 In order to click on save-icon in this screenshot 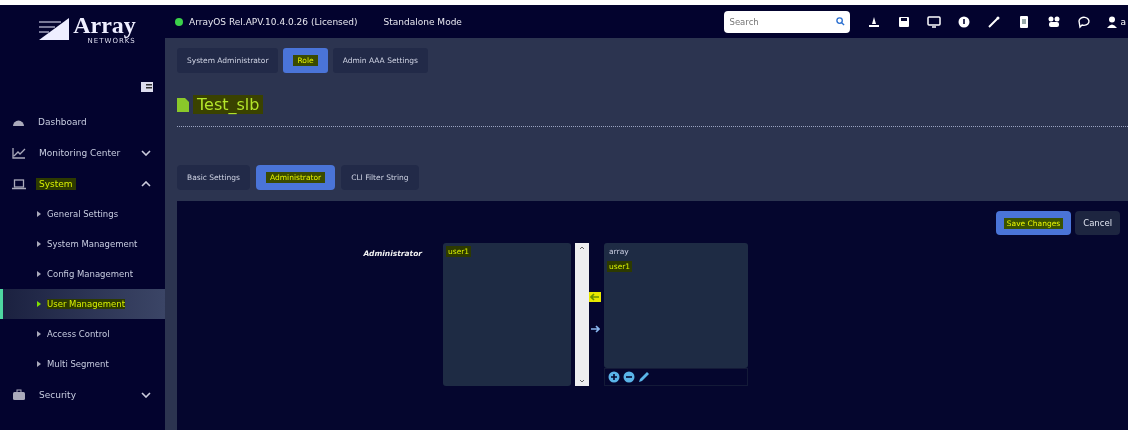, I will do `click(904, 21)`.